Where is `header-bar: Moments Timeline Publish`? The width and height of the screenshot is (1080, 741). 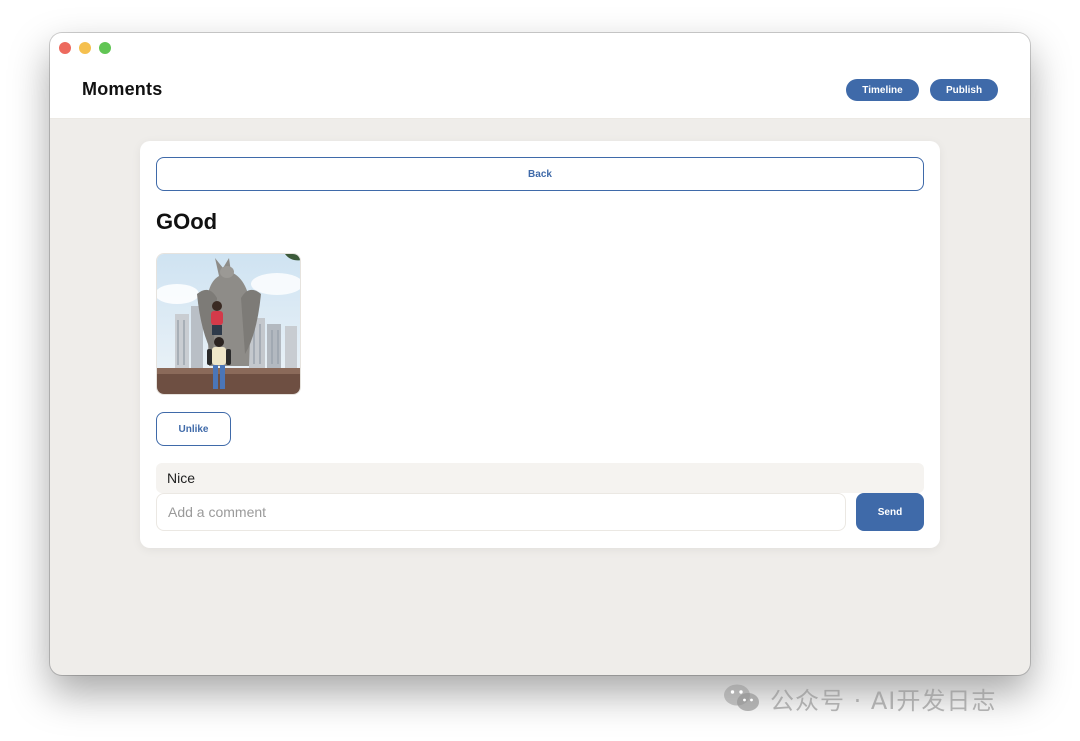 header-bar: Moments Timeline Publish is located at coordinates (540, 76).